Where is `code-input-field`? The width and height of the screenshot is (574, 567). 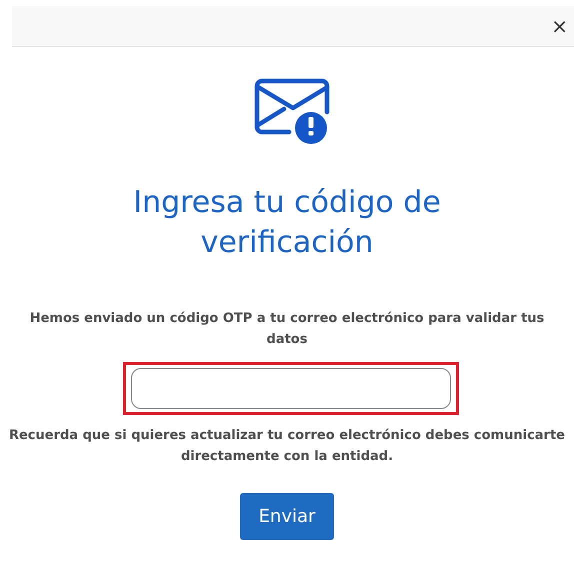
code-input-field is located at coordinates (291, 388).